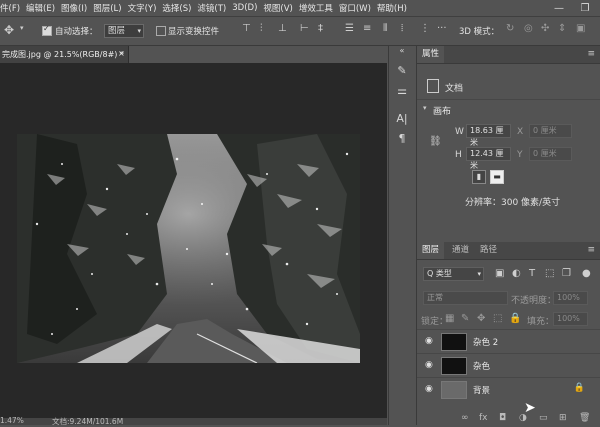 The height and width of the screenshot is (427, 600). What do you see at coordinates (479, 177) in the screenshot?
I see `portrait-icon: ▮` at bounding box center [479, 177].